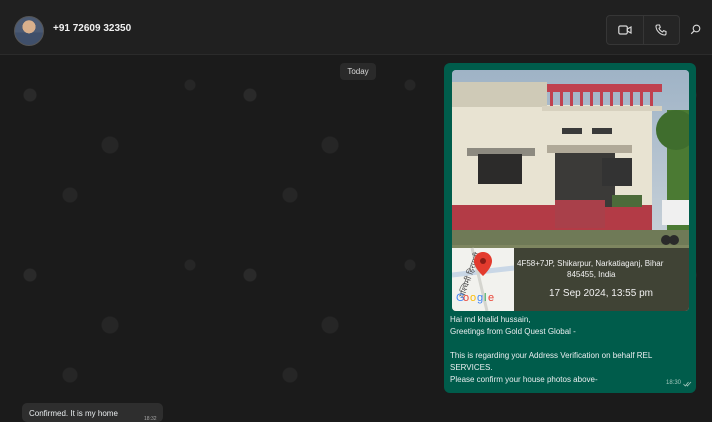  Describe the element at coordinates (92, 28) in the screenshot. I see `contact-name: +91 72609 32350` at that location.